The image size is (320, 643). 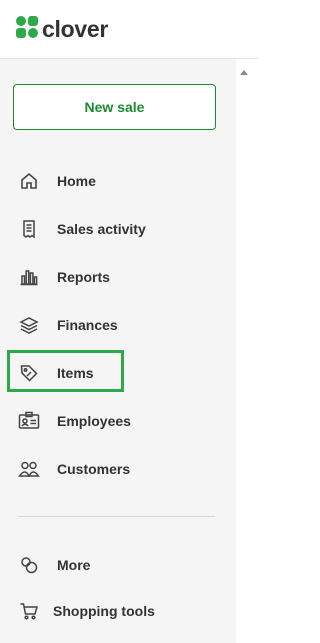 I want to click on id-card-icon, so click(x=29, y=421).